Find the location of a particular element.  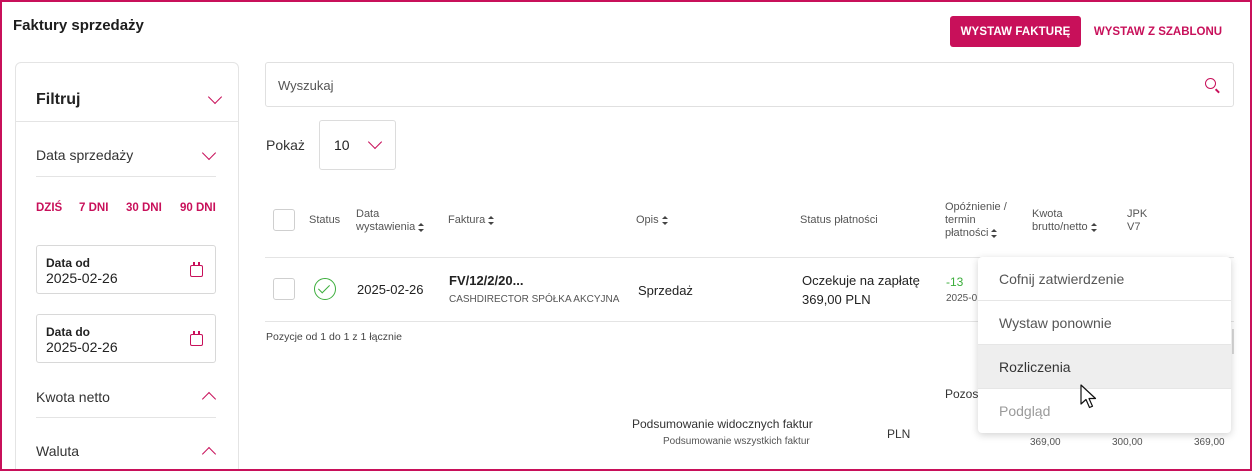

col-invoice: Faktura is located at coordinates (471, 220).